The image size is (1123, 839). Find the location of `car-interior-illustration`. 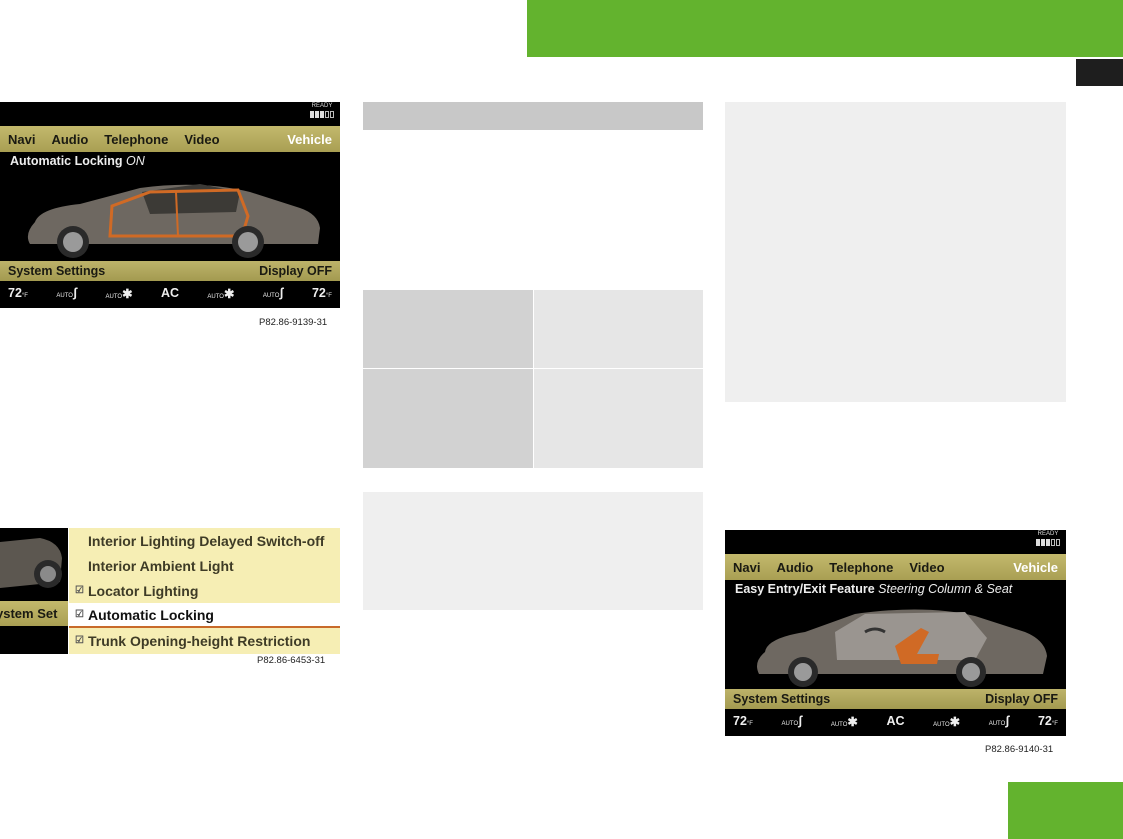

car-interior-illustration is located at coordinates (895, 643).